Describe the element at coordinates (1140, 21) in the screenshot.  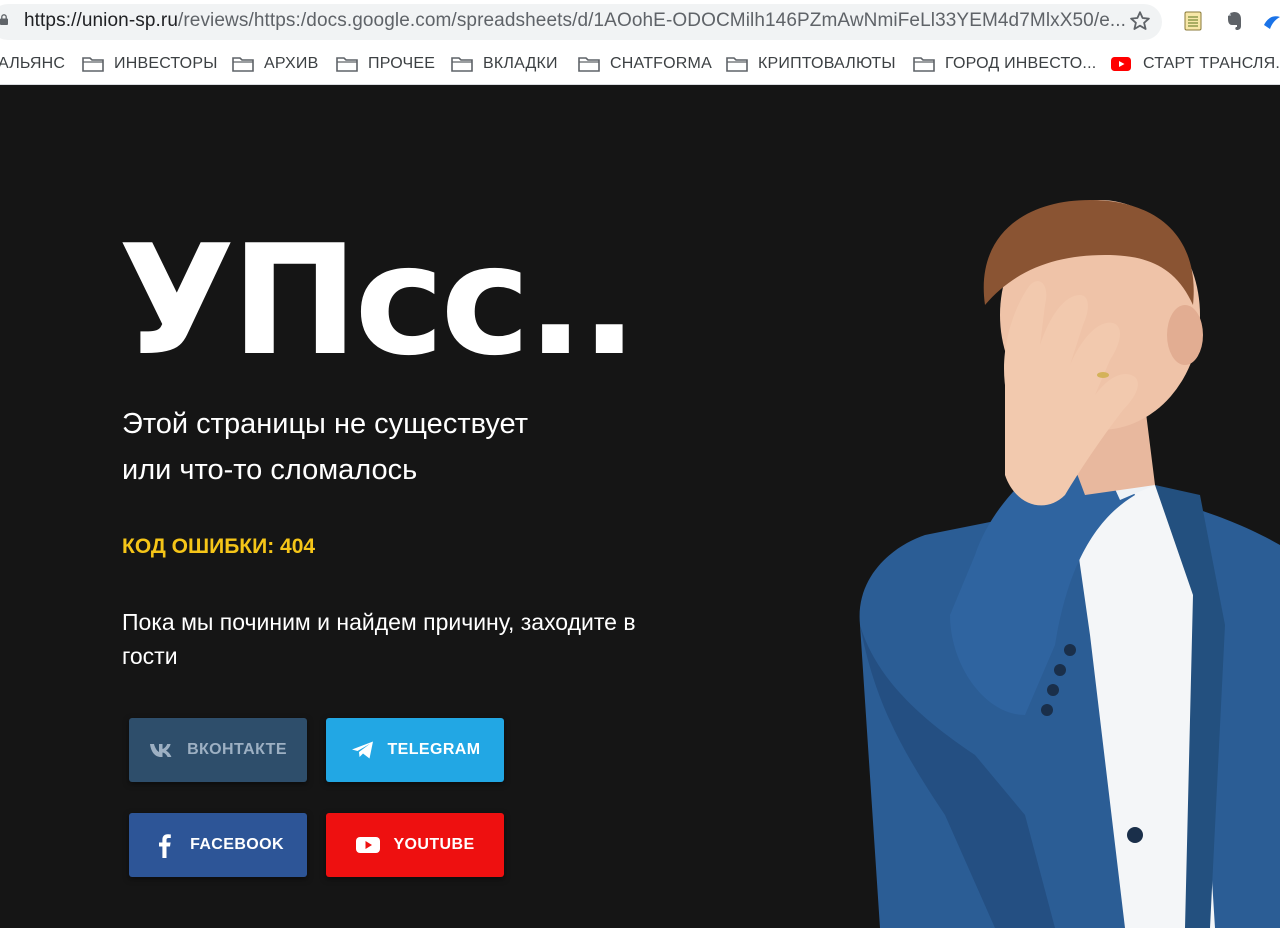
I see `bookmark-star-icon` at that location.